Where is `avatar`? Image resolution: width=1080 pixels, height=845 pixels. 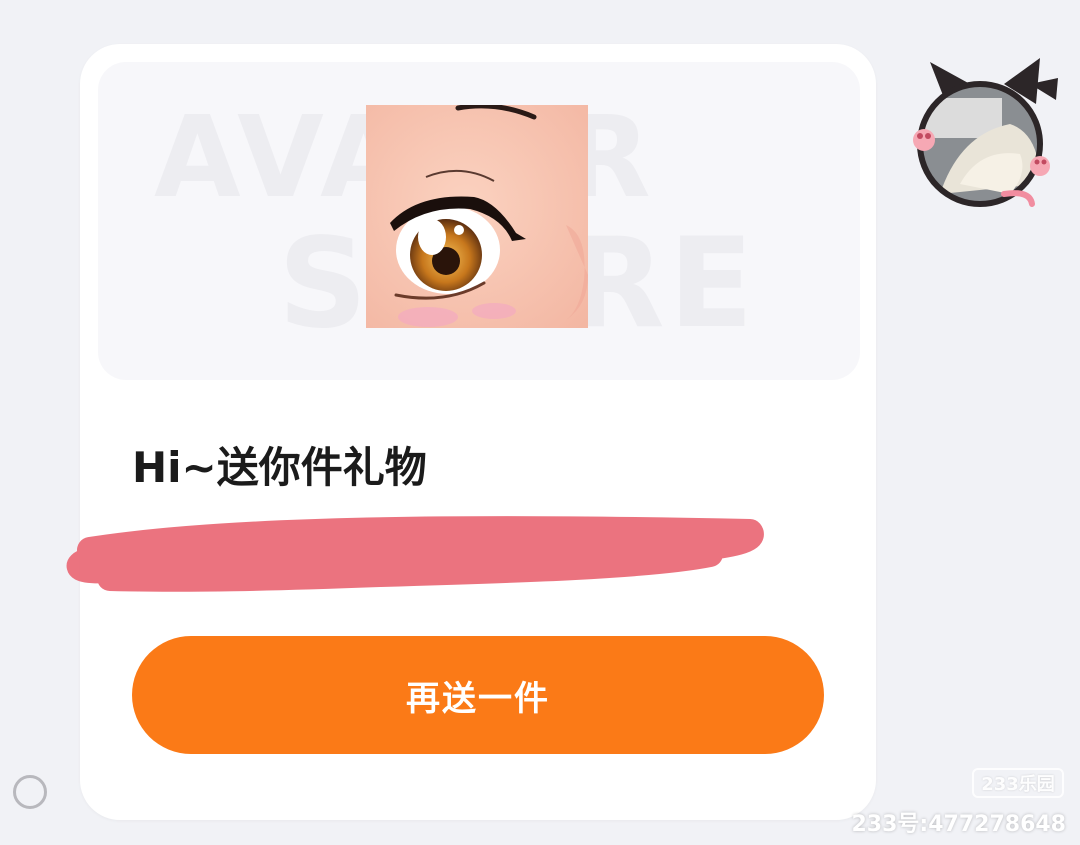 avatar is located at coordinates (981, 129).